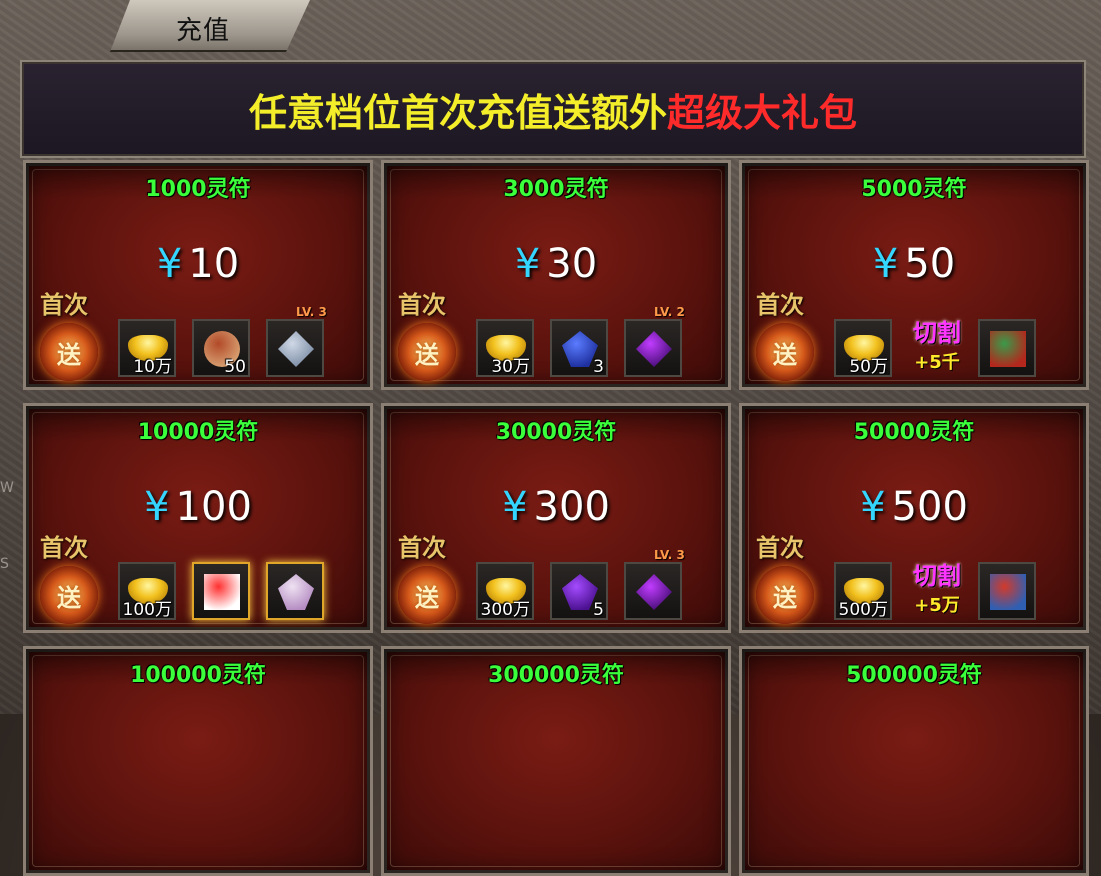 Image resolution: width=1101 pixels, height=876 pixels. Describe the element at coordinates (221, 348) in the screenshot. I see `reward-item-slot: 50` at that location.